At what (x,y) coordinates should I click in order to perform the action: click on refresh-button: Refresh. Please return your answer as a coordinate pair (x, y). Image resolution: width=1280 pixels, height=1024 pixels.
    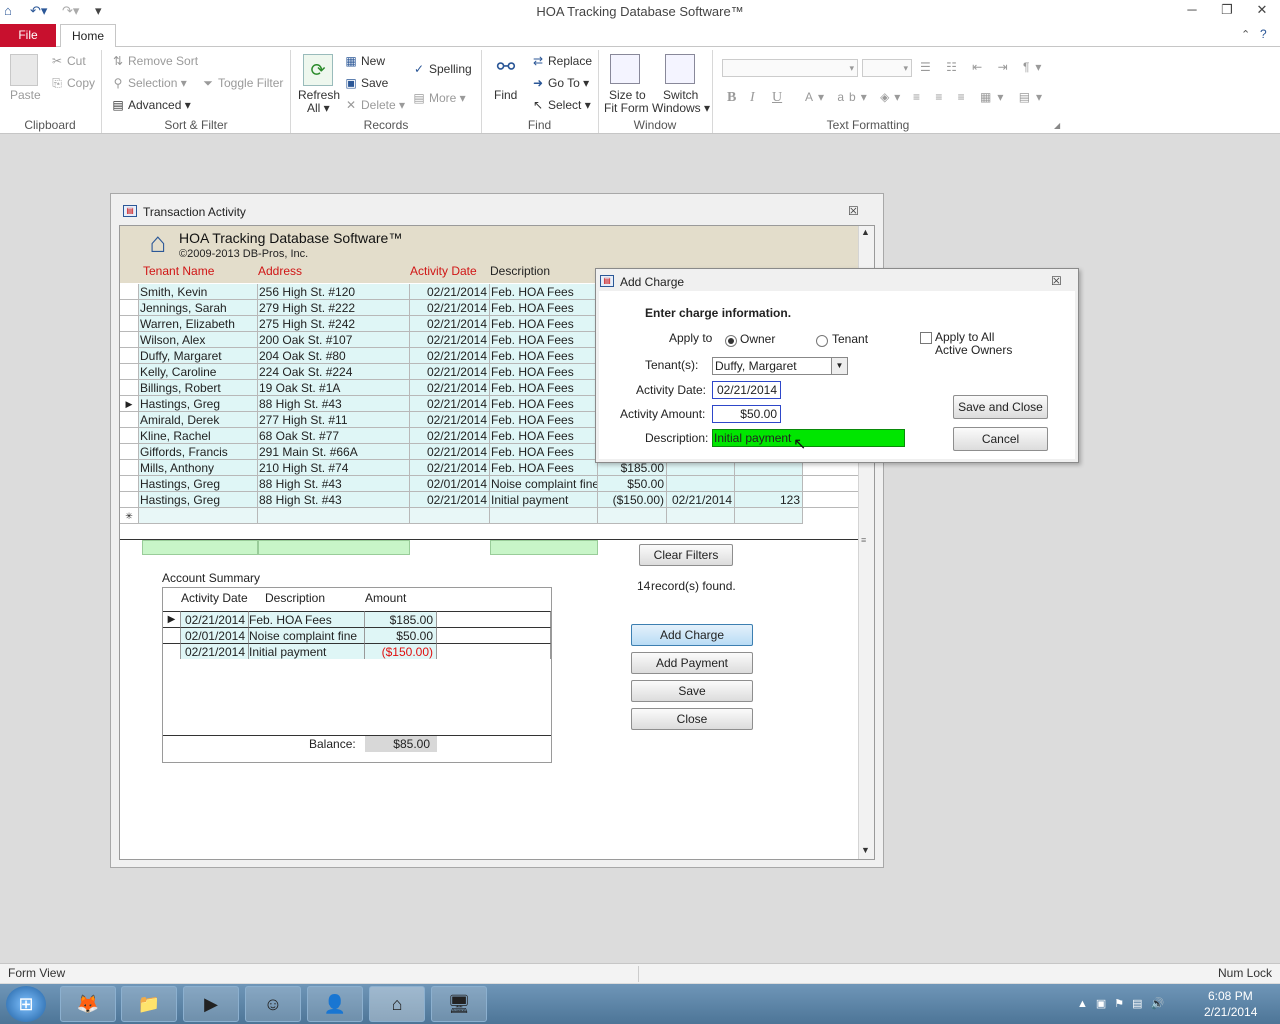
    Looking at the image, I should click on (319, 95).